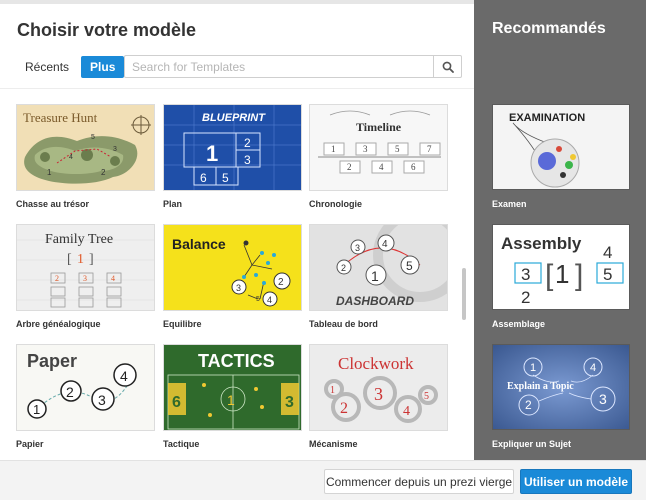  I want to click on template-label: Equilibre, so click(182, 324).